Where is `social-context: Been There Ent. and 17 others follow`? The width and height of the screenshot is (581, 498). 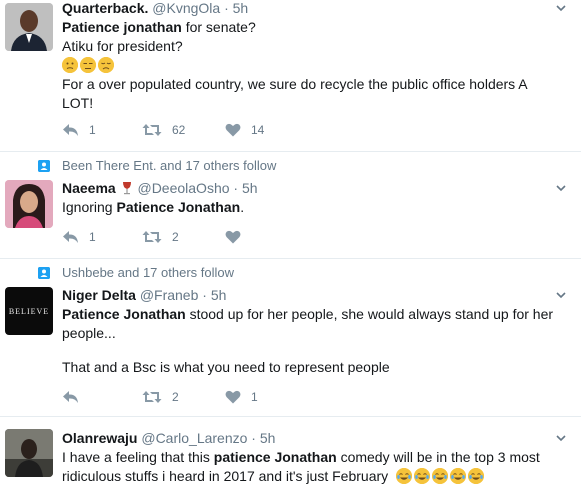
social-context: Been There Ent. and 17 others follow is located at coordinates (157, 165).